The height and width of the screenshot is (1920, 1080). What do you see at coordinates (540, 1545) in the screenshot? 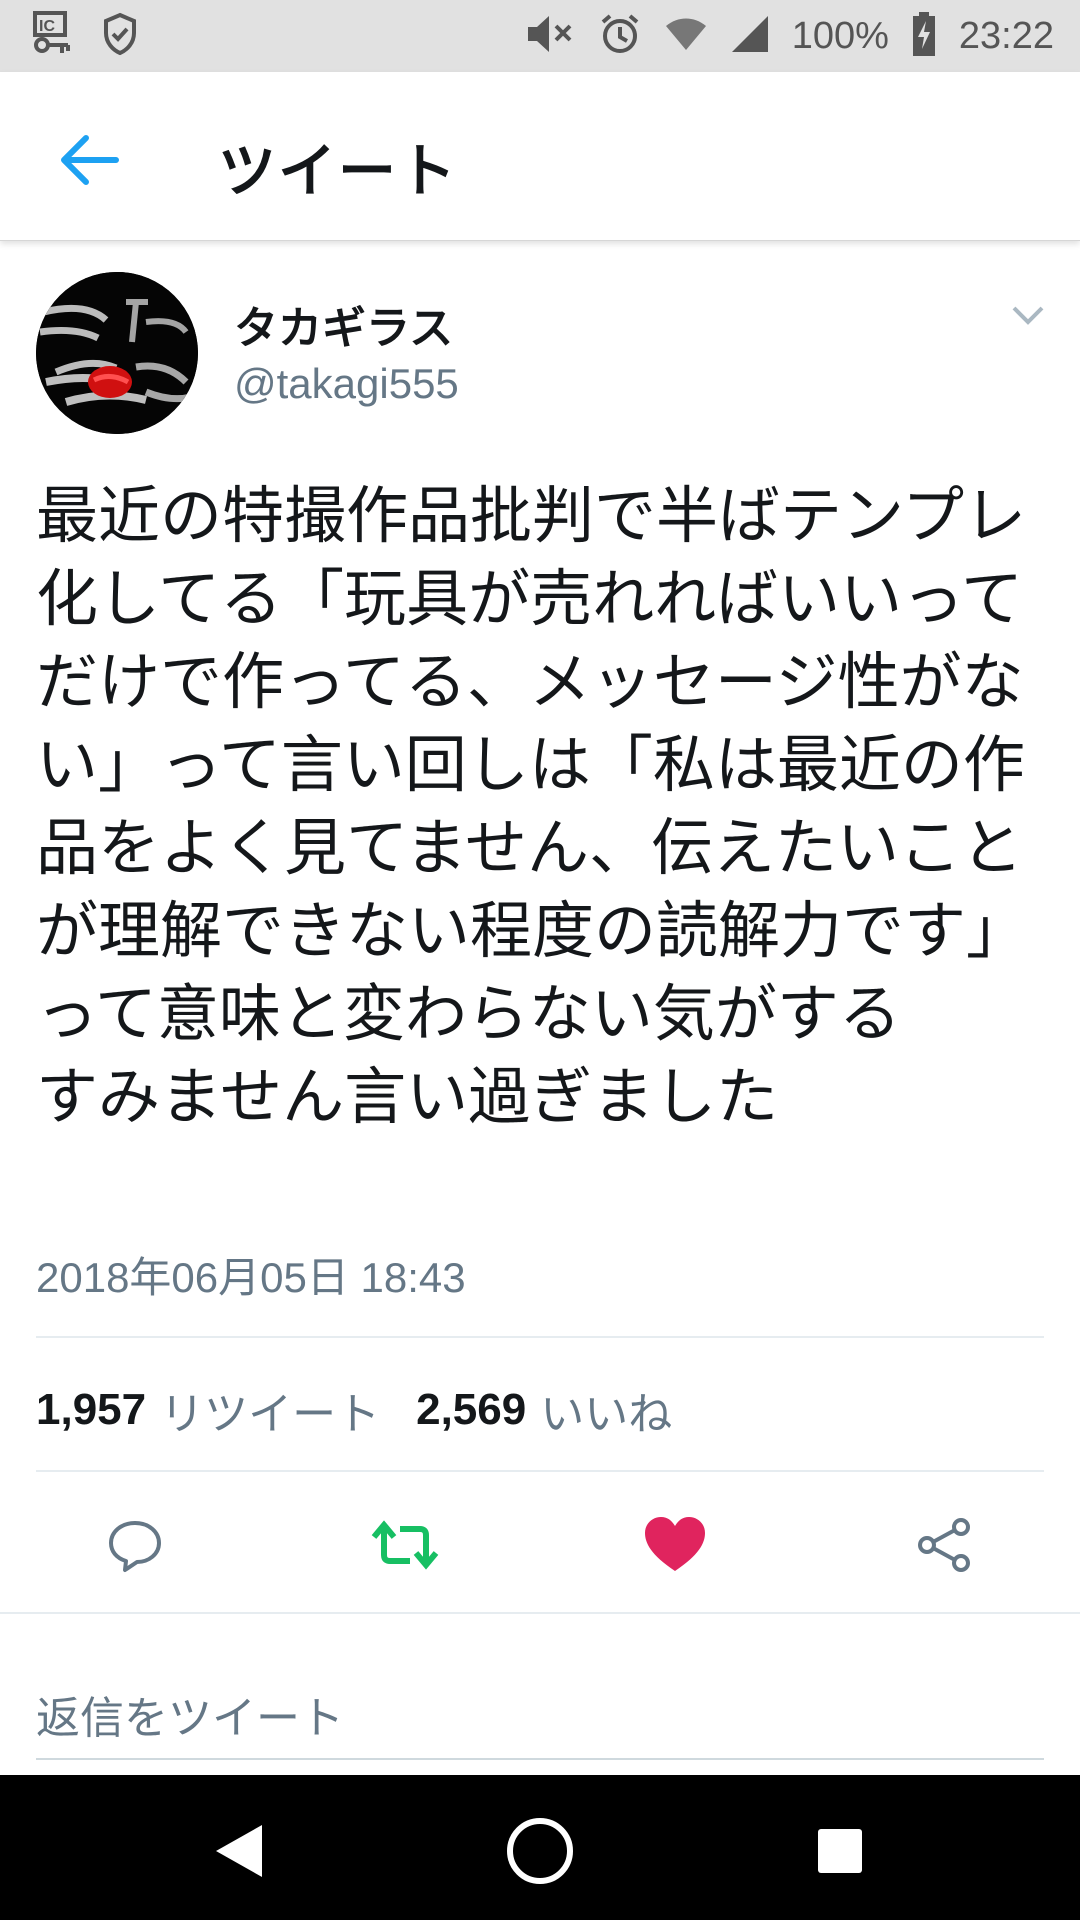
I see `action-bar` at bounding box center [540, 1545].